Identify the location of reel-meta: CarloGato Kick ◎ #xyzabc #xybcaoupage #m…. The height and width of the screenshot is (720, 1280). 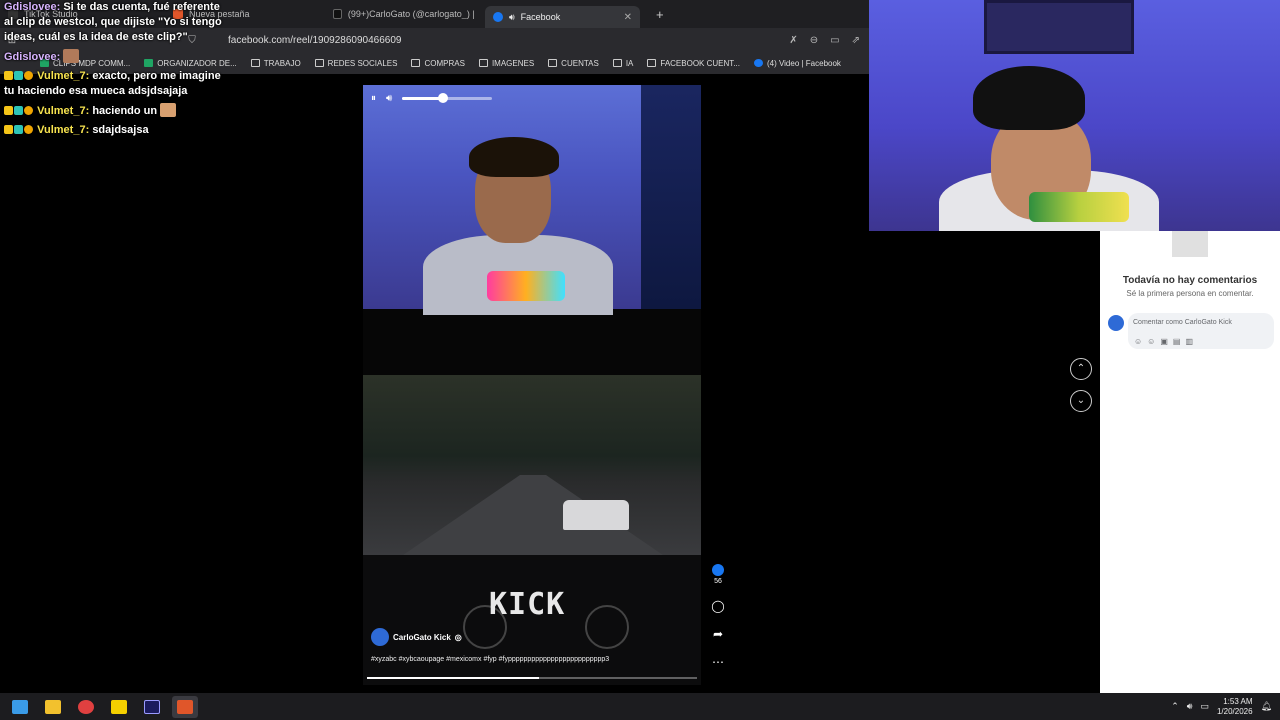
(490, 645).